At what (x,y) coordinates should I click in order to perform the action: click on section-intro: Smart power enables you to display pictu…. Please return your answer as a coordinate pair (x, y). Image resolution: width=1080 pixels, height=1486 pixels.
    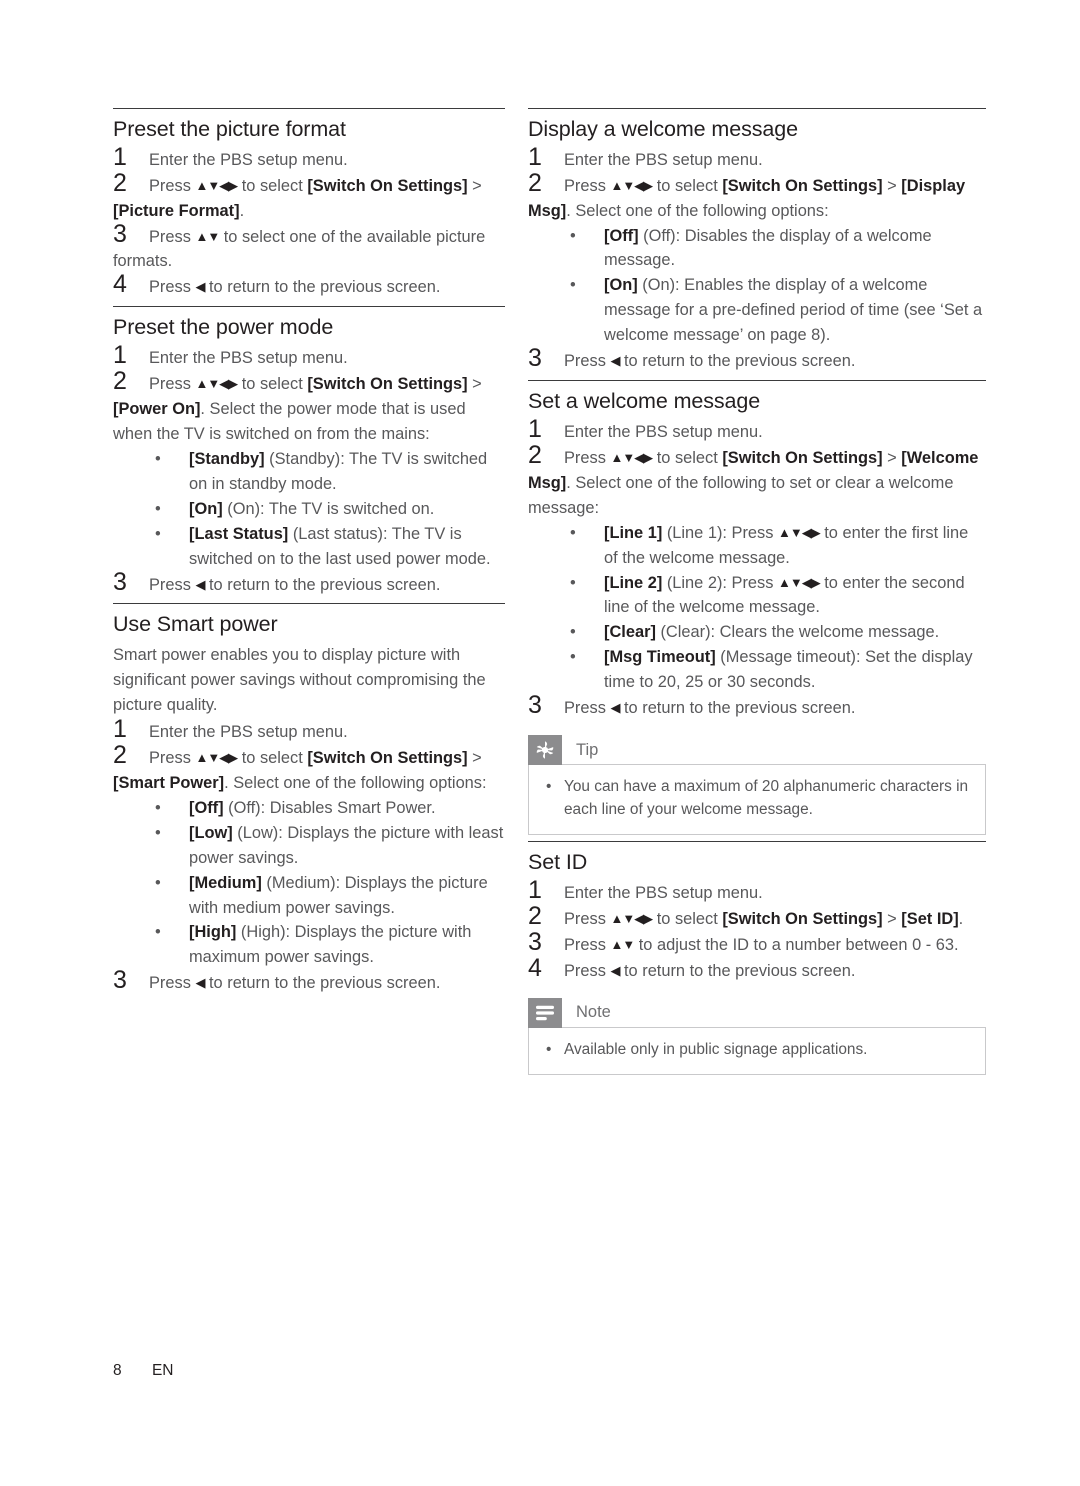
    Looking at the image, I should click on (299, 680).